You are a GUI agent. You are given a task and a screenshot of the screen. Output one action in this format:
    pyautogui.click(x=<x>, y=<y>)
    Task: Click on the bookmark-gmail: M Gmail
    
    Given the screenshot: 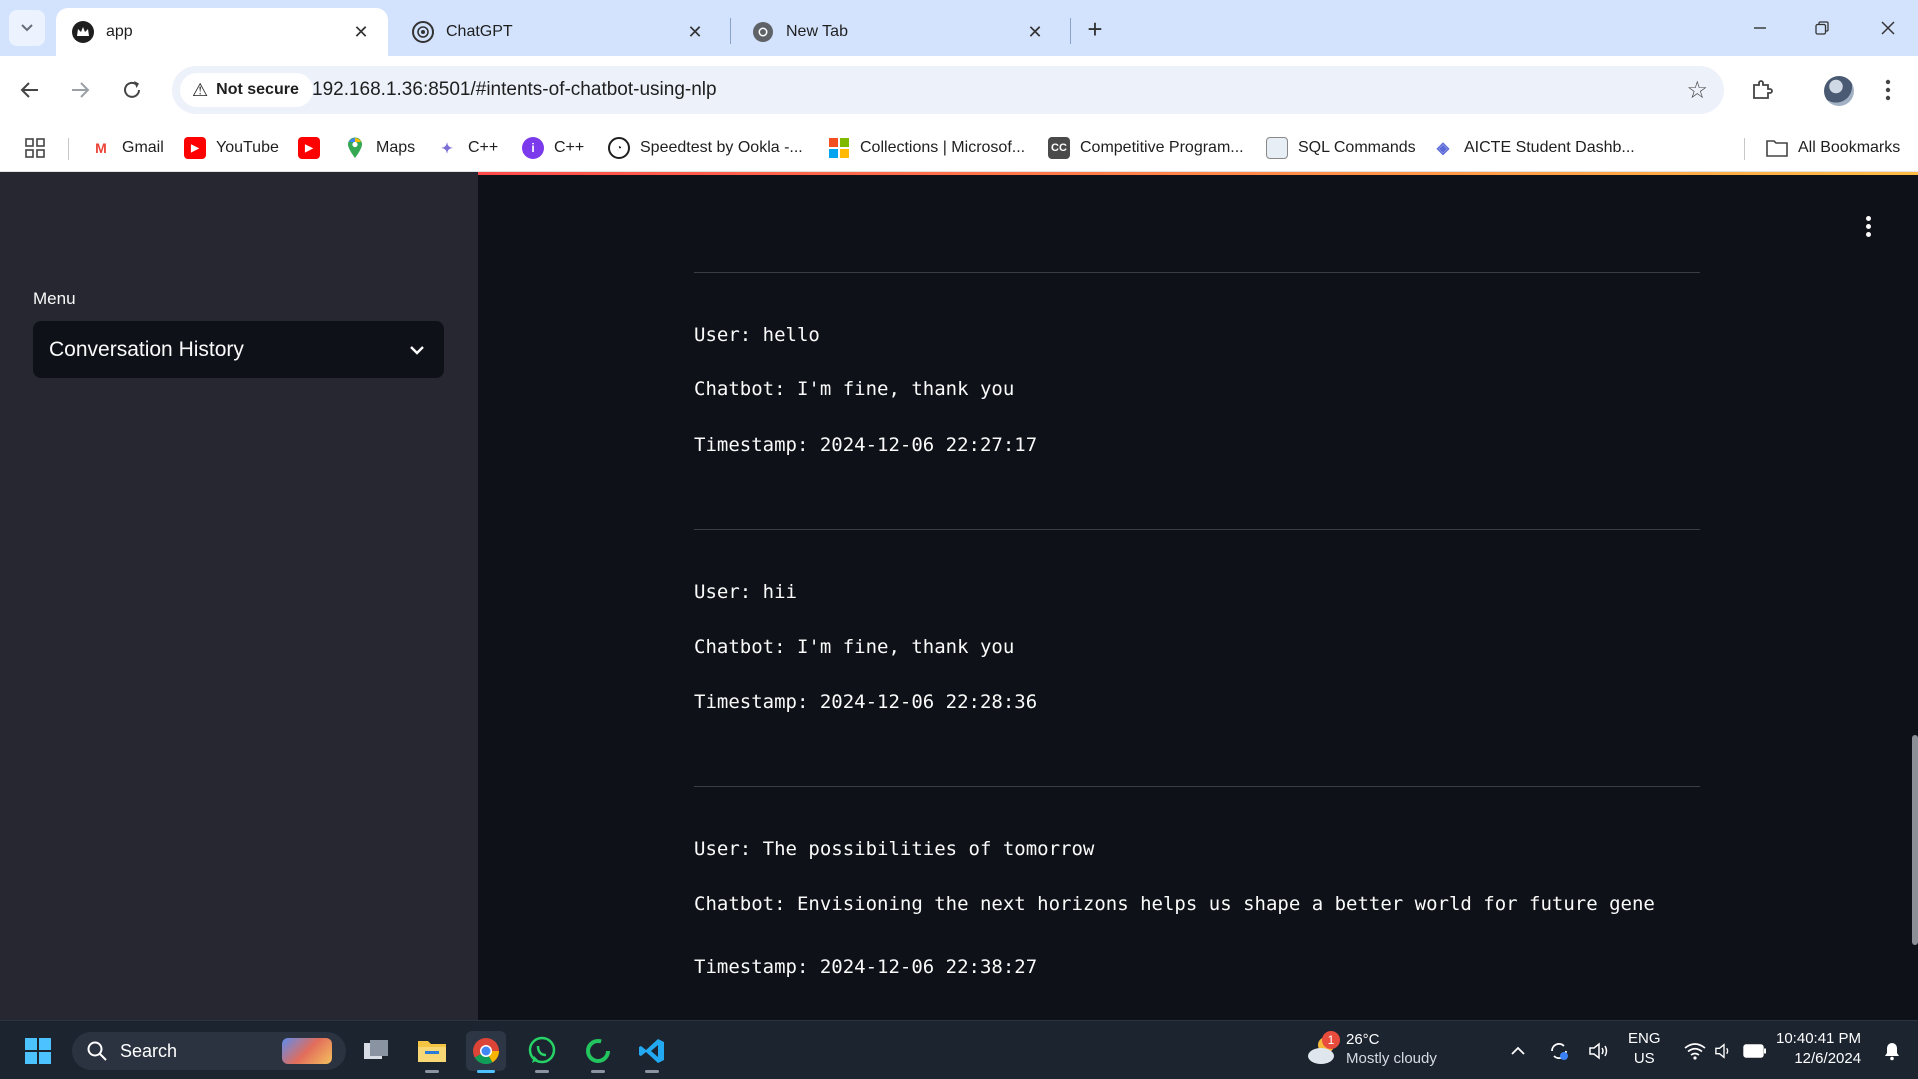 What is the action you would take?
    pyautogui.click(x=127, y=148)
    